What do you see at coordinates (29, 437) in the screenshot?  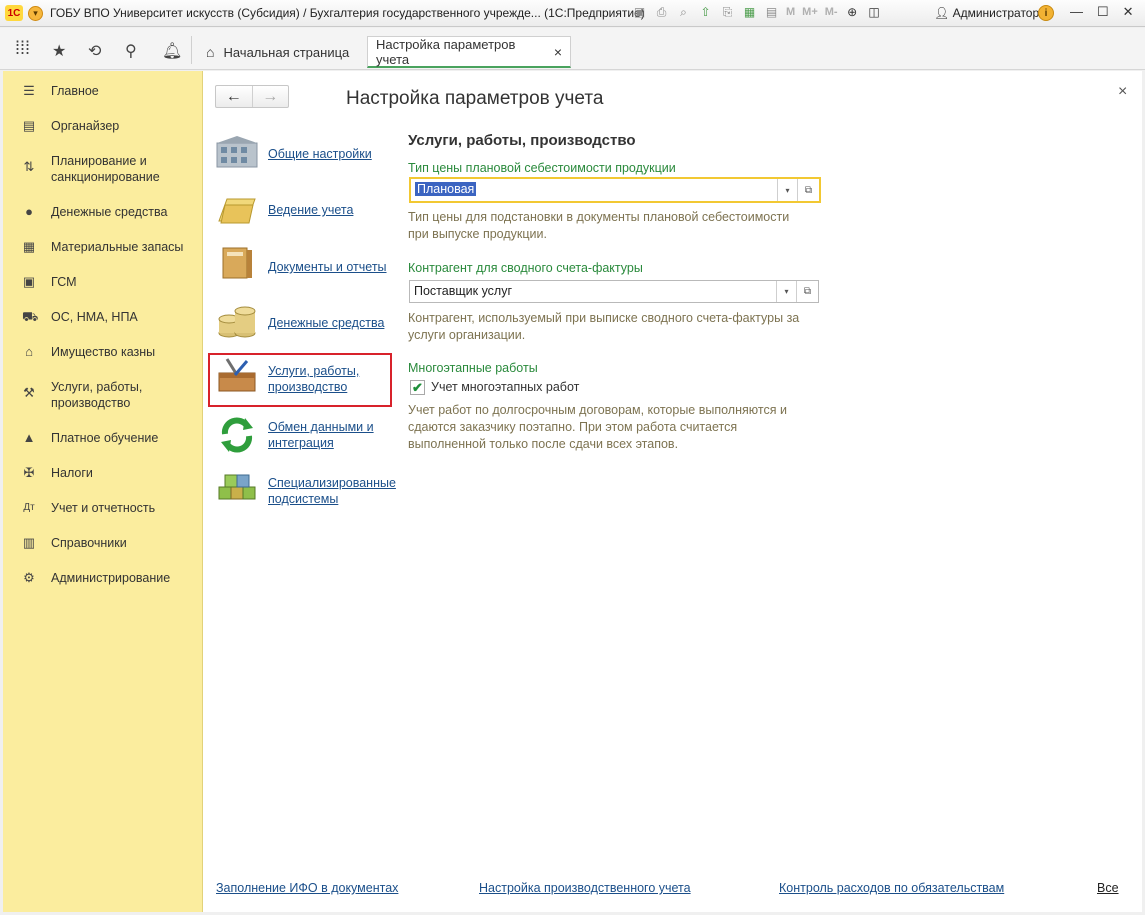 I see `graduation-icon: ▲` at bounding box center [29, 437].